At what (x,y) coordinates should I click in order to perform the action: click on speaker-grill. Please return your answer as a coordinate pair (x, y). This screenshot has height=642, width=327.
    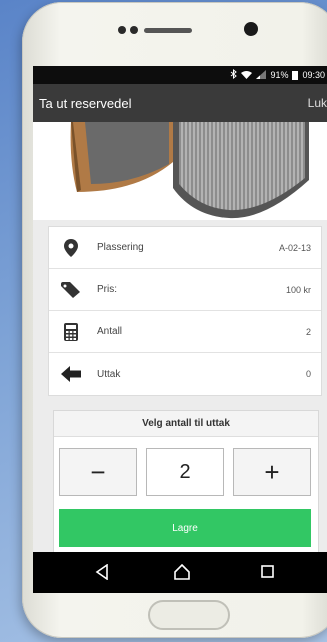
    Looking at the image, I should click on (168, 30).